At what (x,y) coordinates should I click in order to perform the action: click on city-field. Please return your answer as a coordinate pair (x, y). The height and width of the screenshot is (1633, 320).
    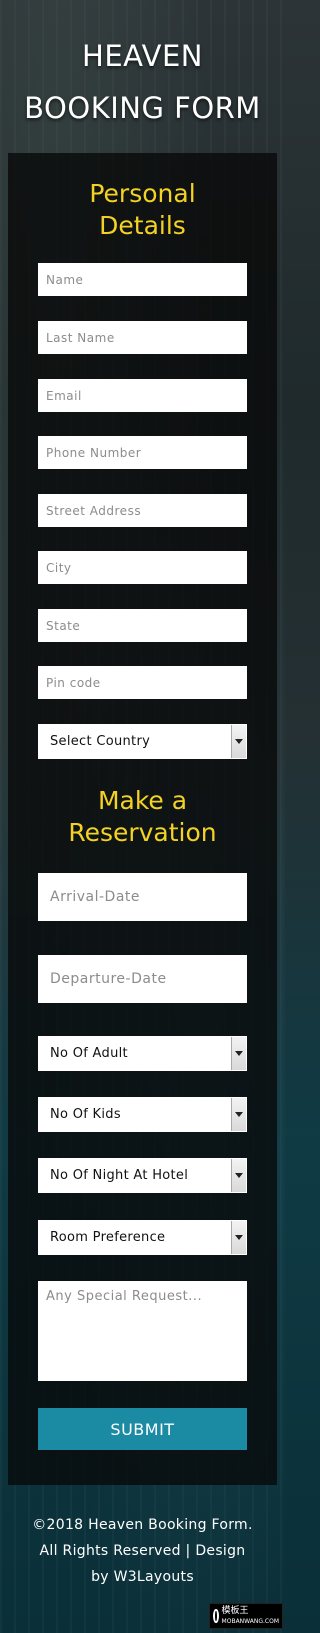
    Looking at the image, I should click on (142, 567).